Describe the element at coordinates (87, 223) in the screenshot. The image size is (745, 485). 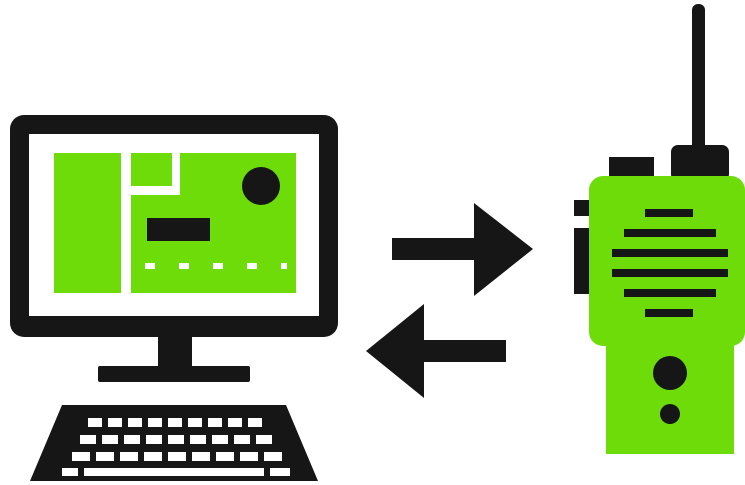
I see `screen-sidebar-panel` at that location.